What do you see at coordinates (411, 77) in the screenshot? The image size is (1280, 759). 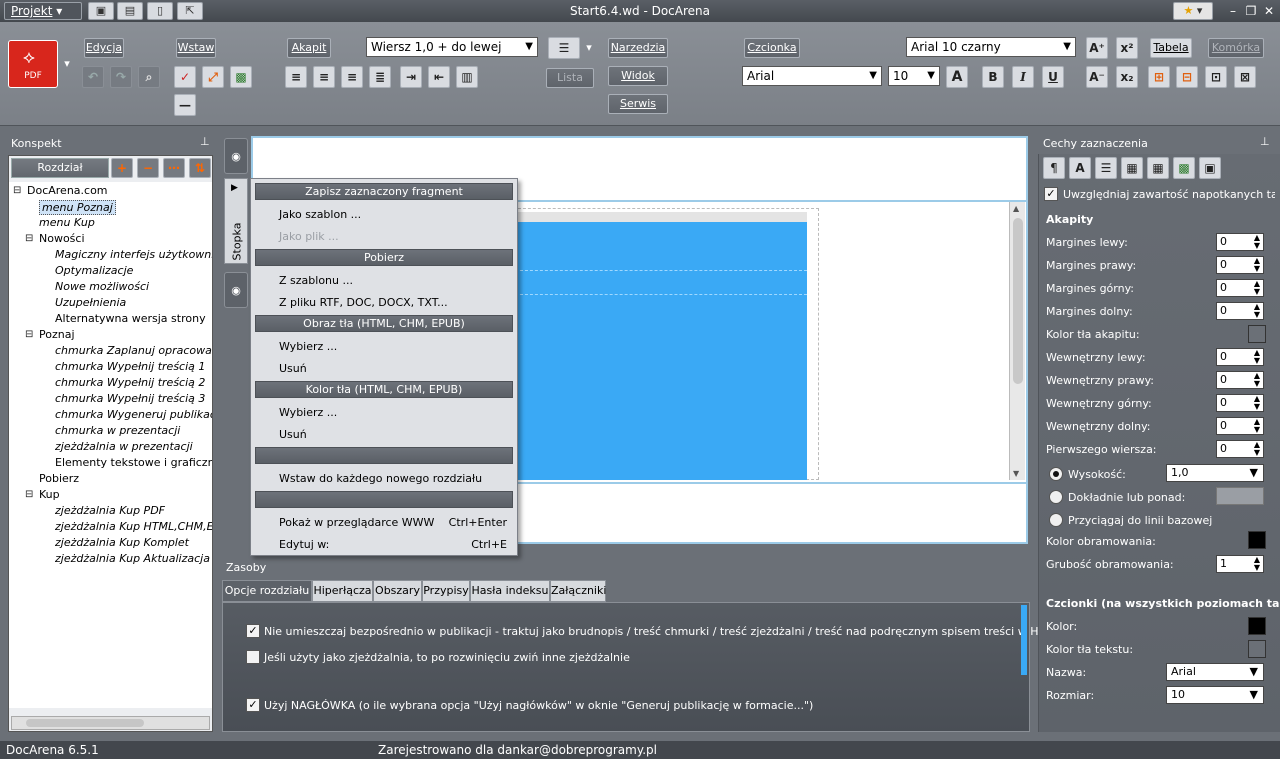 I see `indent-icon: ⇥` at bounding box center [411, 77].